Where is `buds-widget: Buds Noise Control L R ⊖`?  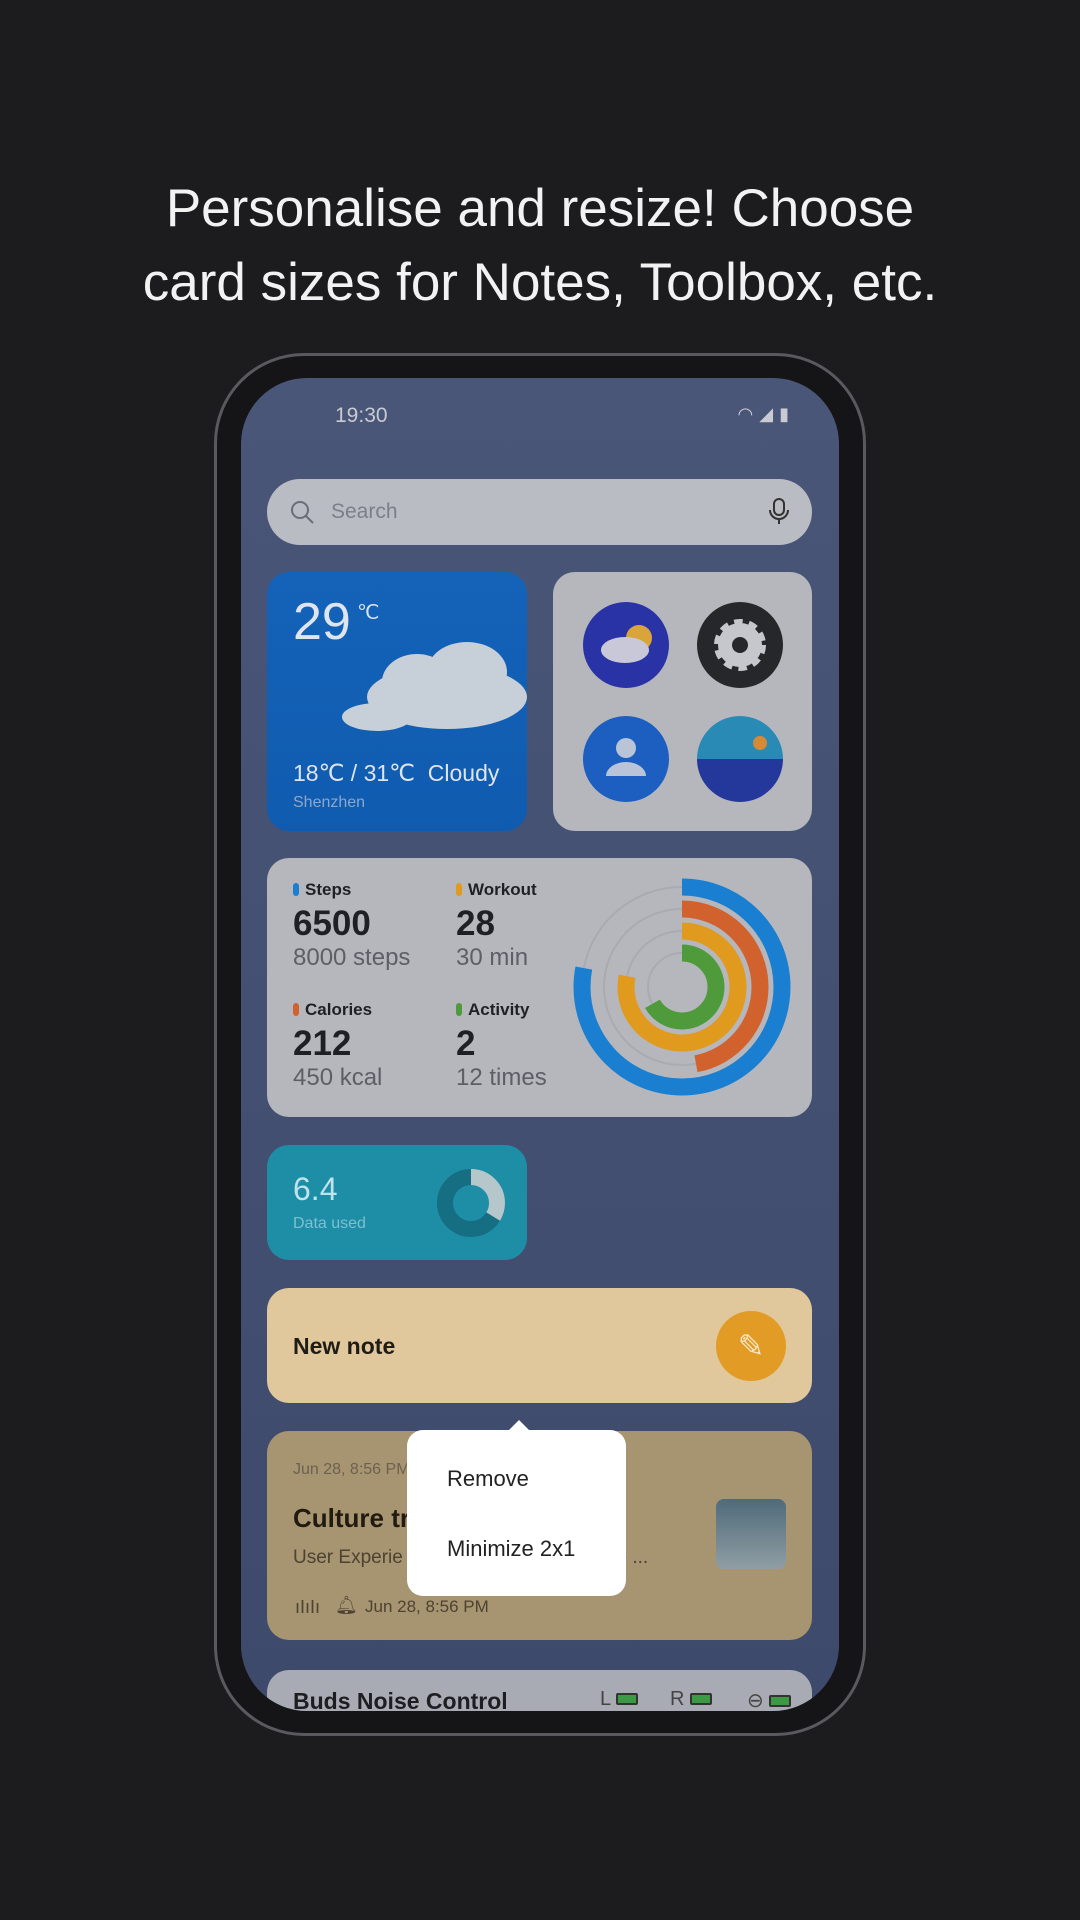
buds-widget: Buds Noise Control L R ⊖ is located at coordinates (539, 1690).